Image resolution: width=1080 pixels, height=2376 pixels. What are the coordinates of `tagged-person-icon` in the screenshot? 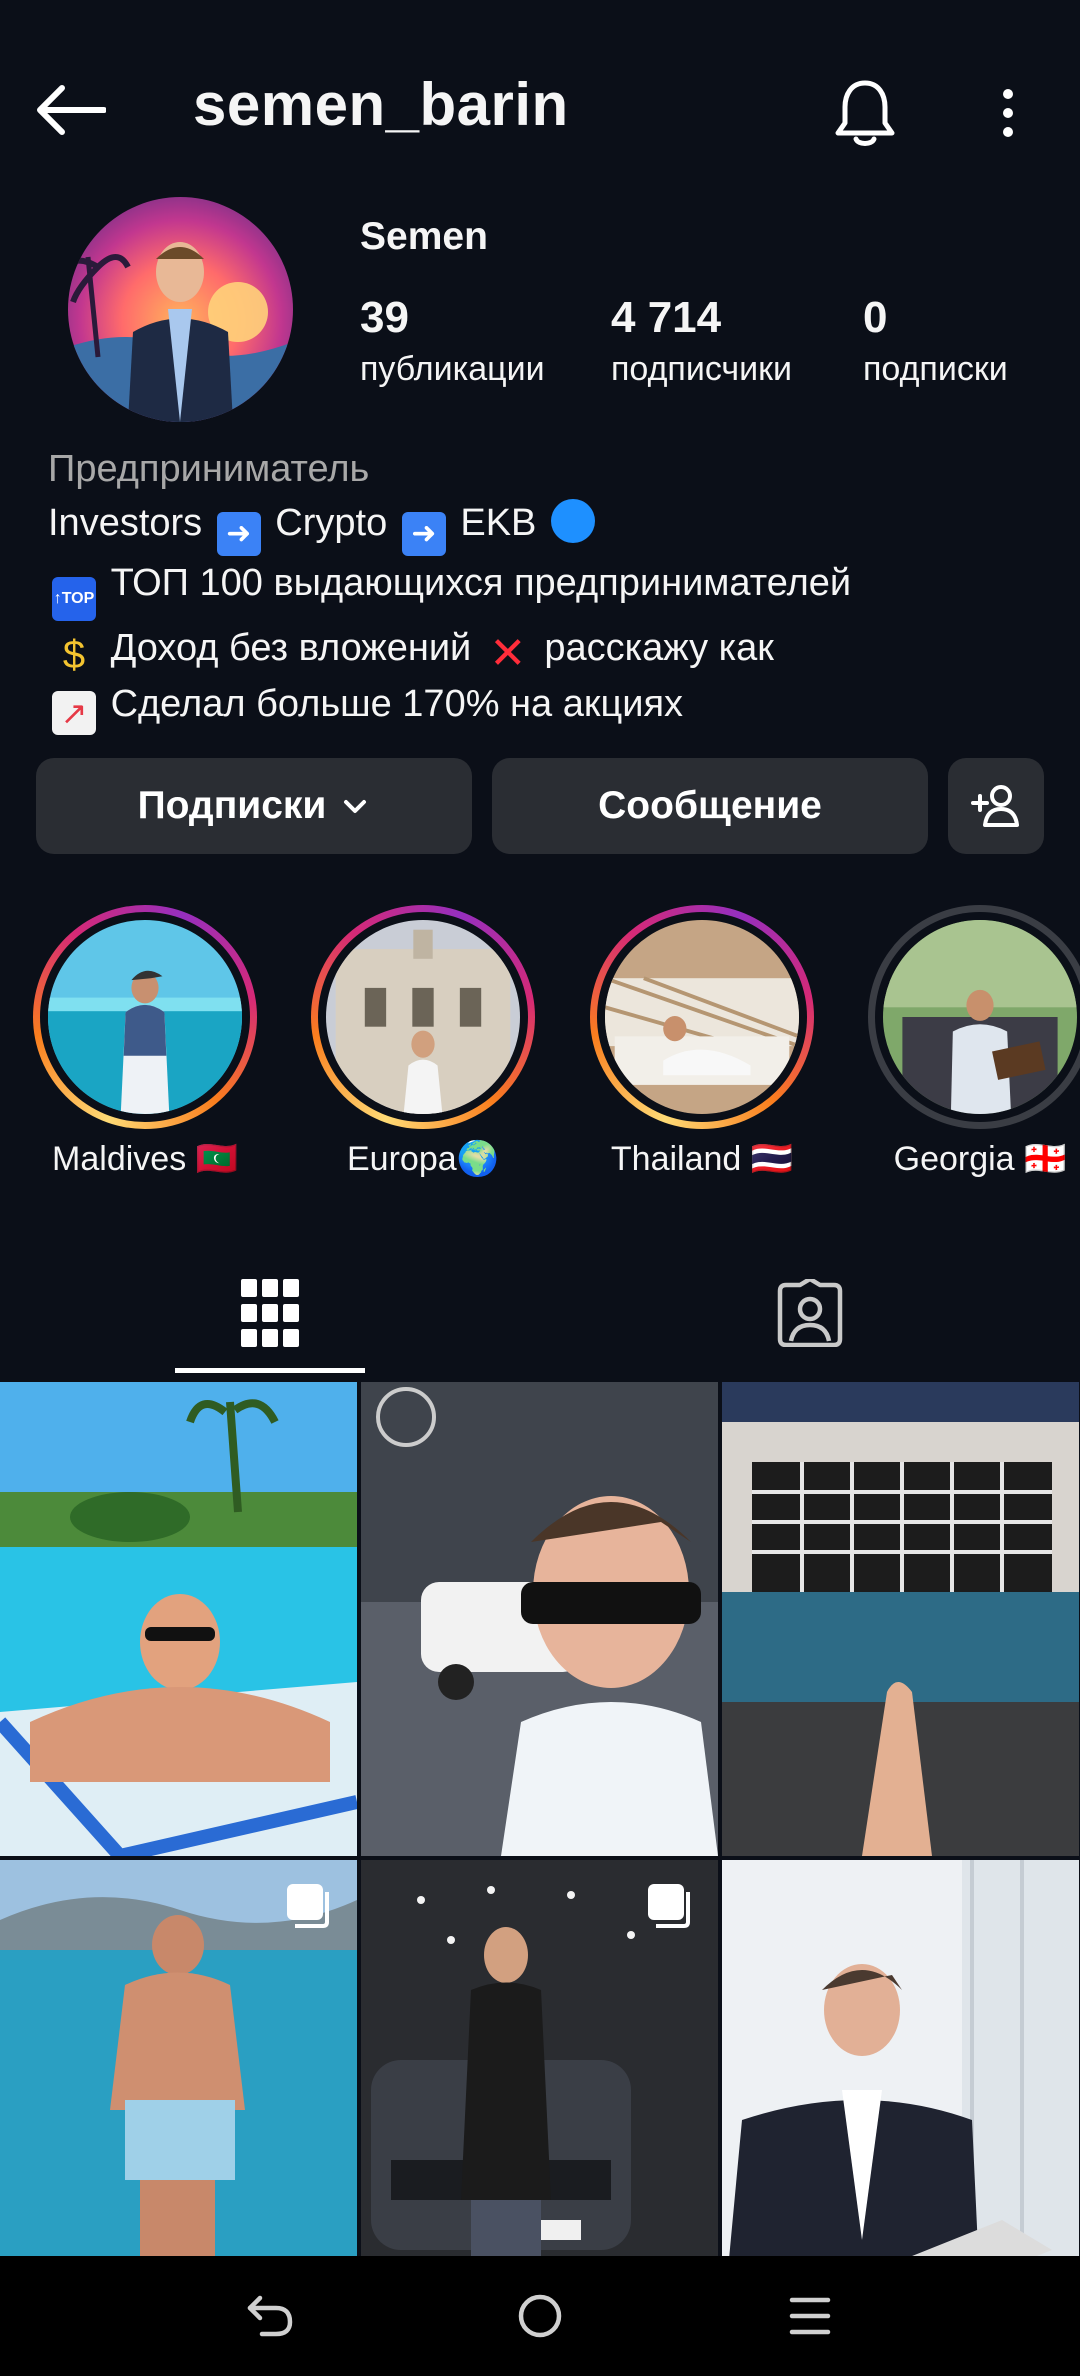 It's located at (810, 1312).